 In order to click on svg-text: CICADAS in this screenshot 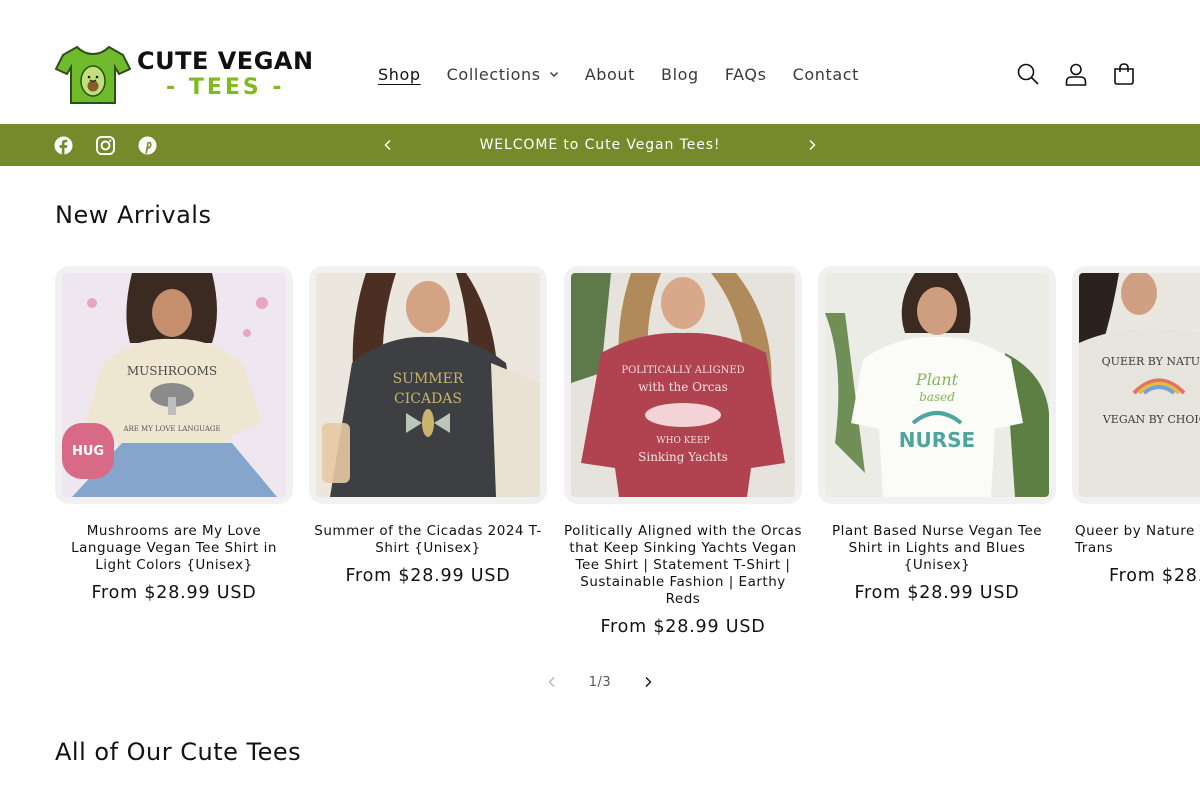, I will do `click(428, 399)`.